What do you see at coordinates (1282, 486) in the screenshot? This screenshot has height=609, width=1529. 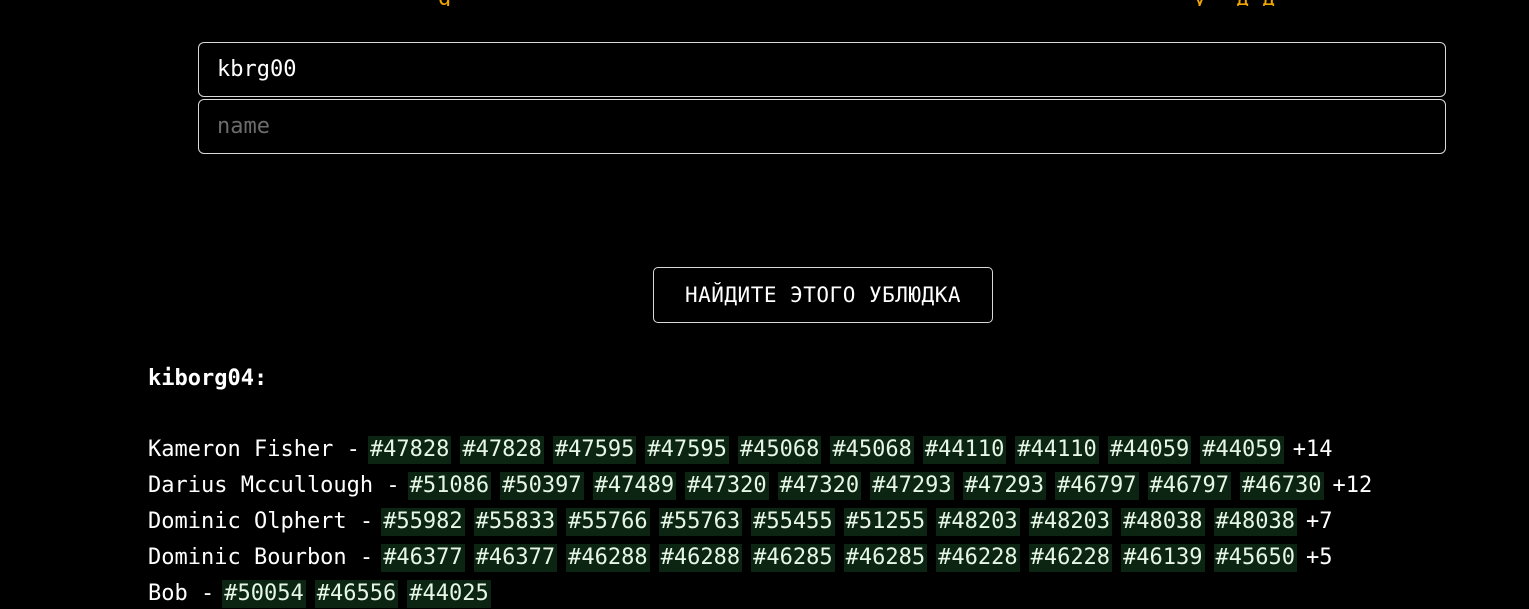 I see `tag-link: #46730` at bounding box center [1282, 486].